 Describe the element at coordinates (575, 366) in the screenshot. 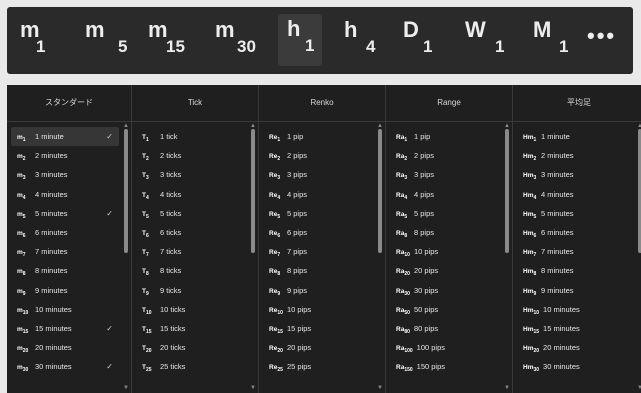

I see `menu-item: Hm30 30 minutes` at that location.